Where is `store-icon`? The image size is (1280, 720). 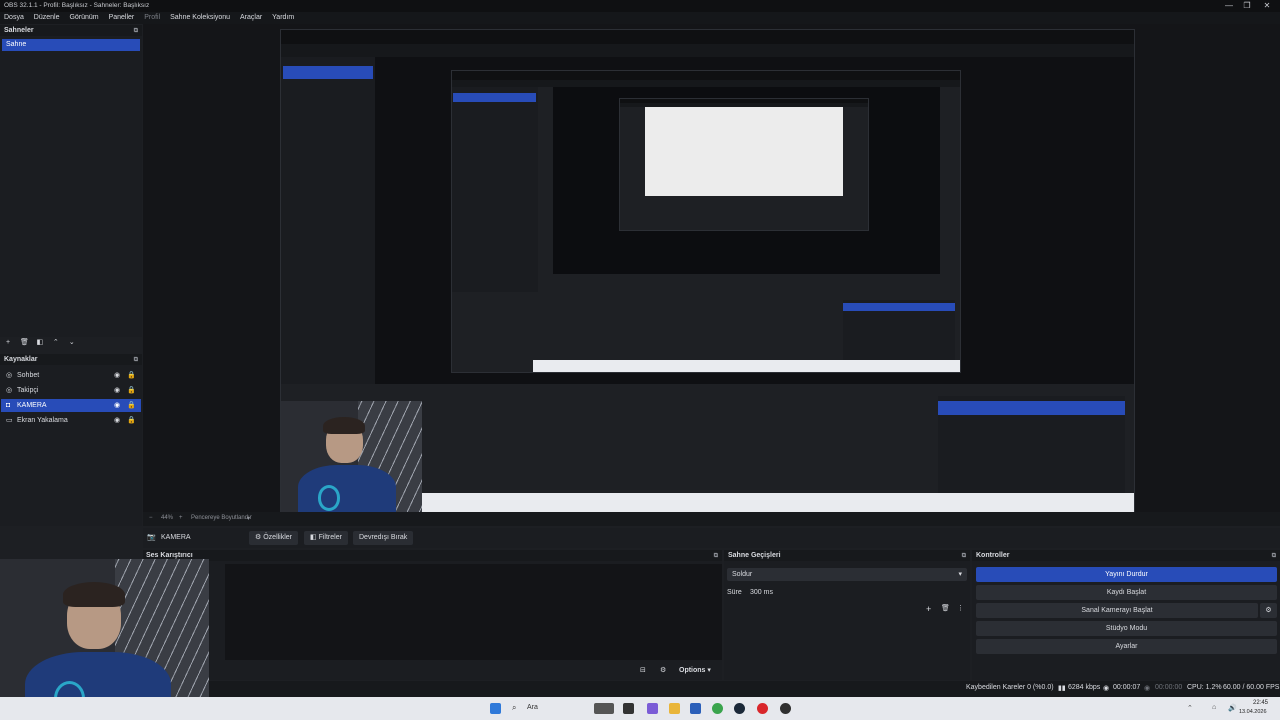
store-icon is located at coordinates (695, 708).